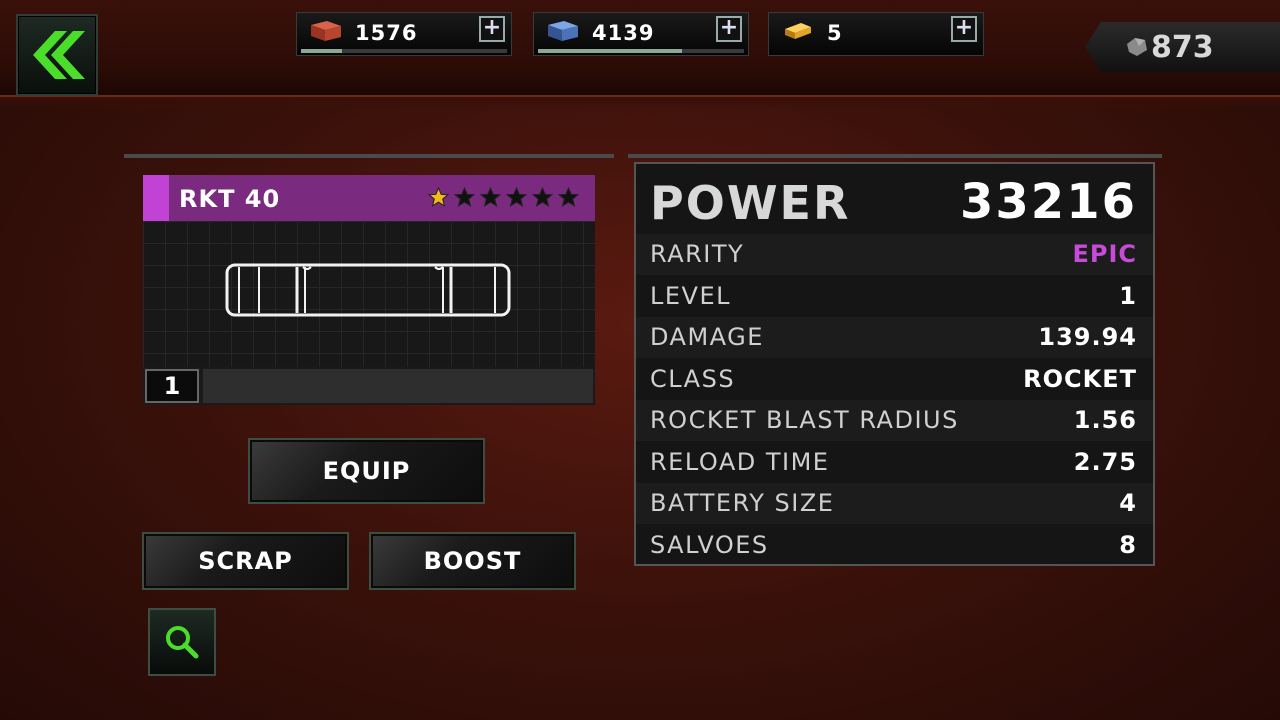  I want to click on resource-bricks: 1576 +, so click(404, 34).